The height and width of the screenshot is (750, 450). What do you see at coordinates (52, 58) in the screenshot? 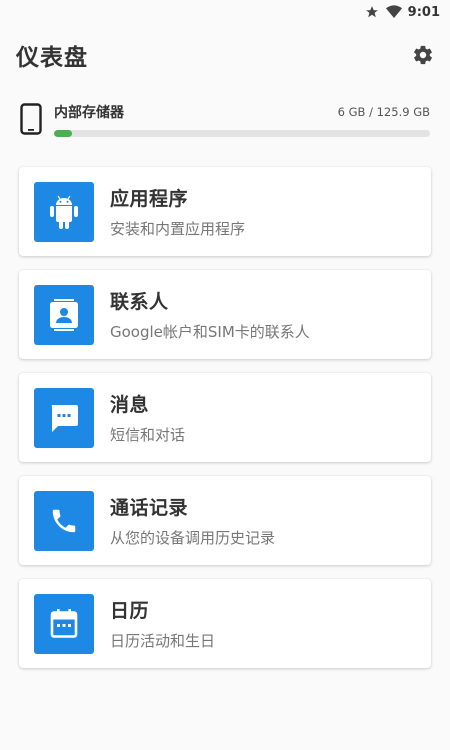
I see `page-title: 仪表盘` at bounding box center [52, 58].